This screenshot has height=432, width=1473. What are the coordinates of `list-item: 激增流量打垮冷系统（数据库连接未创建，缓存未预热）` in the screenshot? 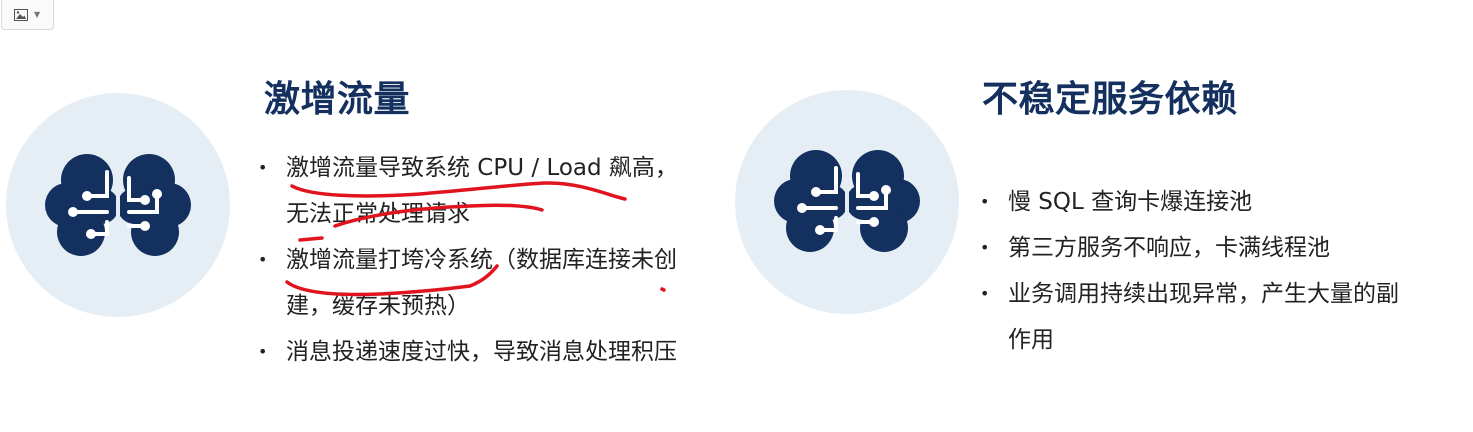 It's located at (468, 283).